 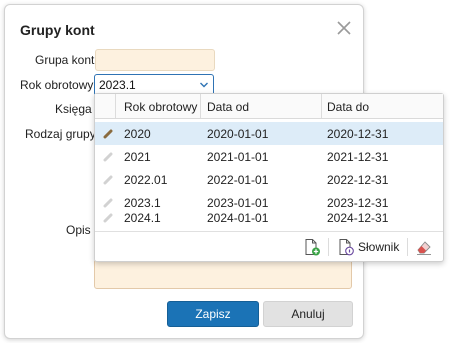 I want to click on grupa-kont-input, so click(x=155, y=60).